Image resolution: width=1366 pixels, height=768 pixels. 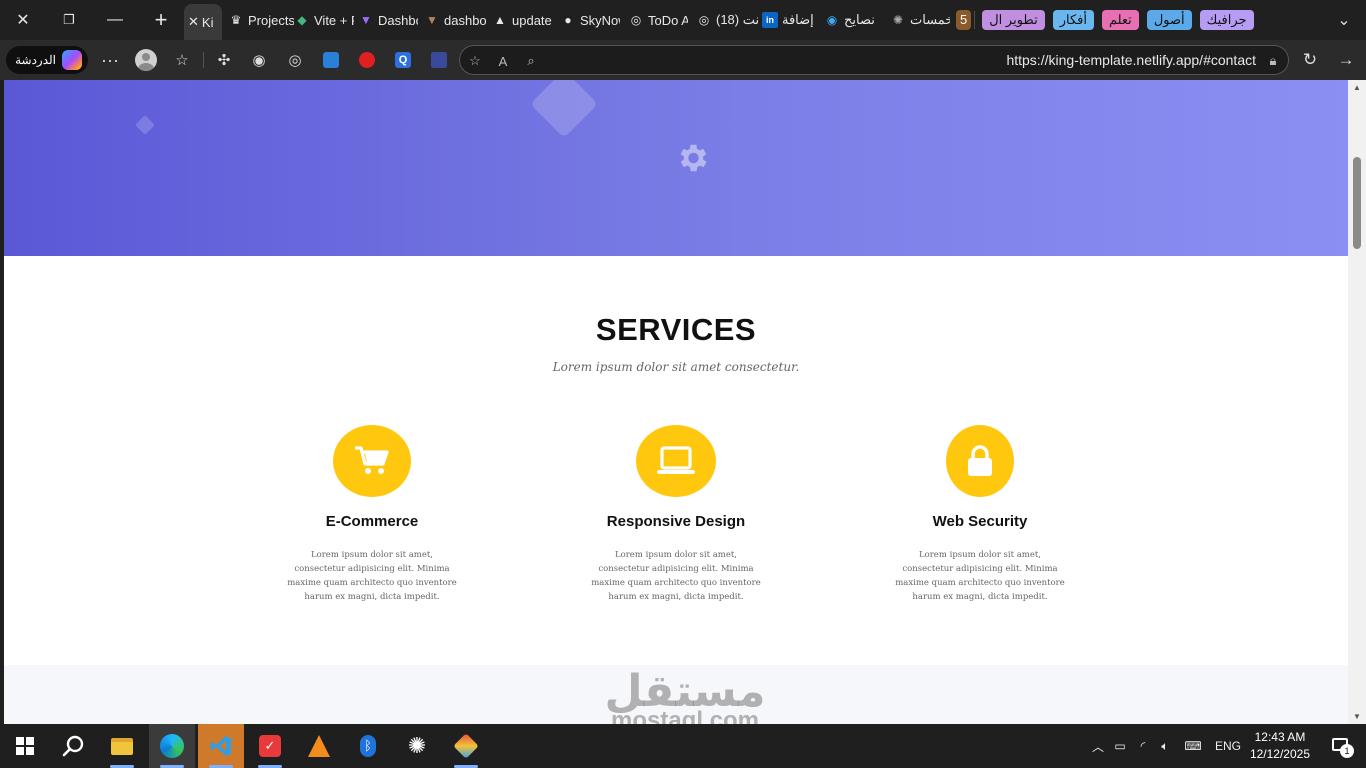 I want to click on blue-extension-icon, so click(x=331, y=60).